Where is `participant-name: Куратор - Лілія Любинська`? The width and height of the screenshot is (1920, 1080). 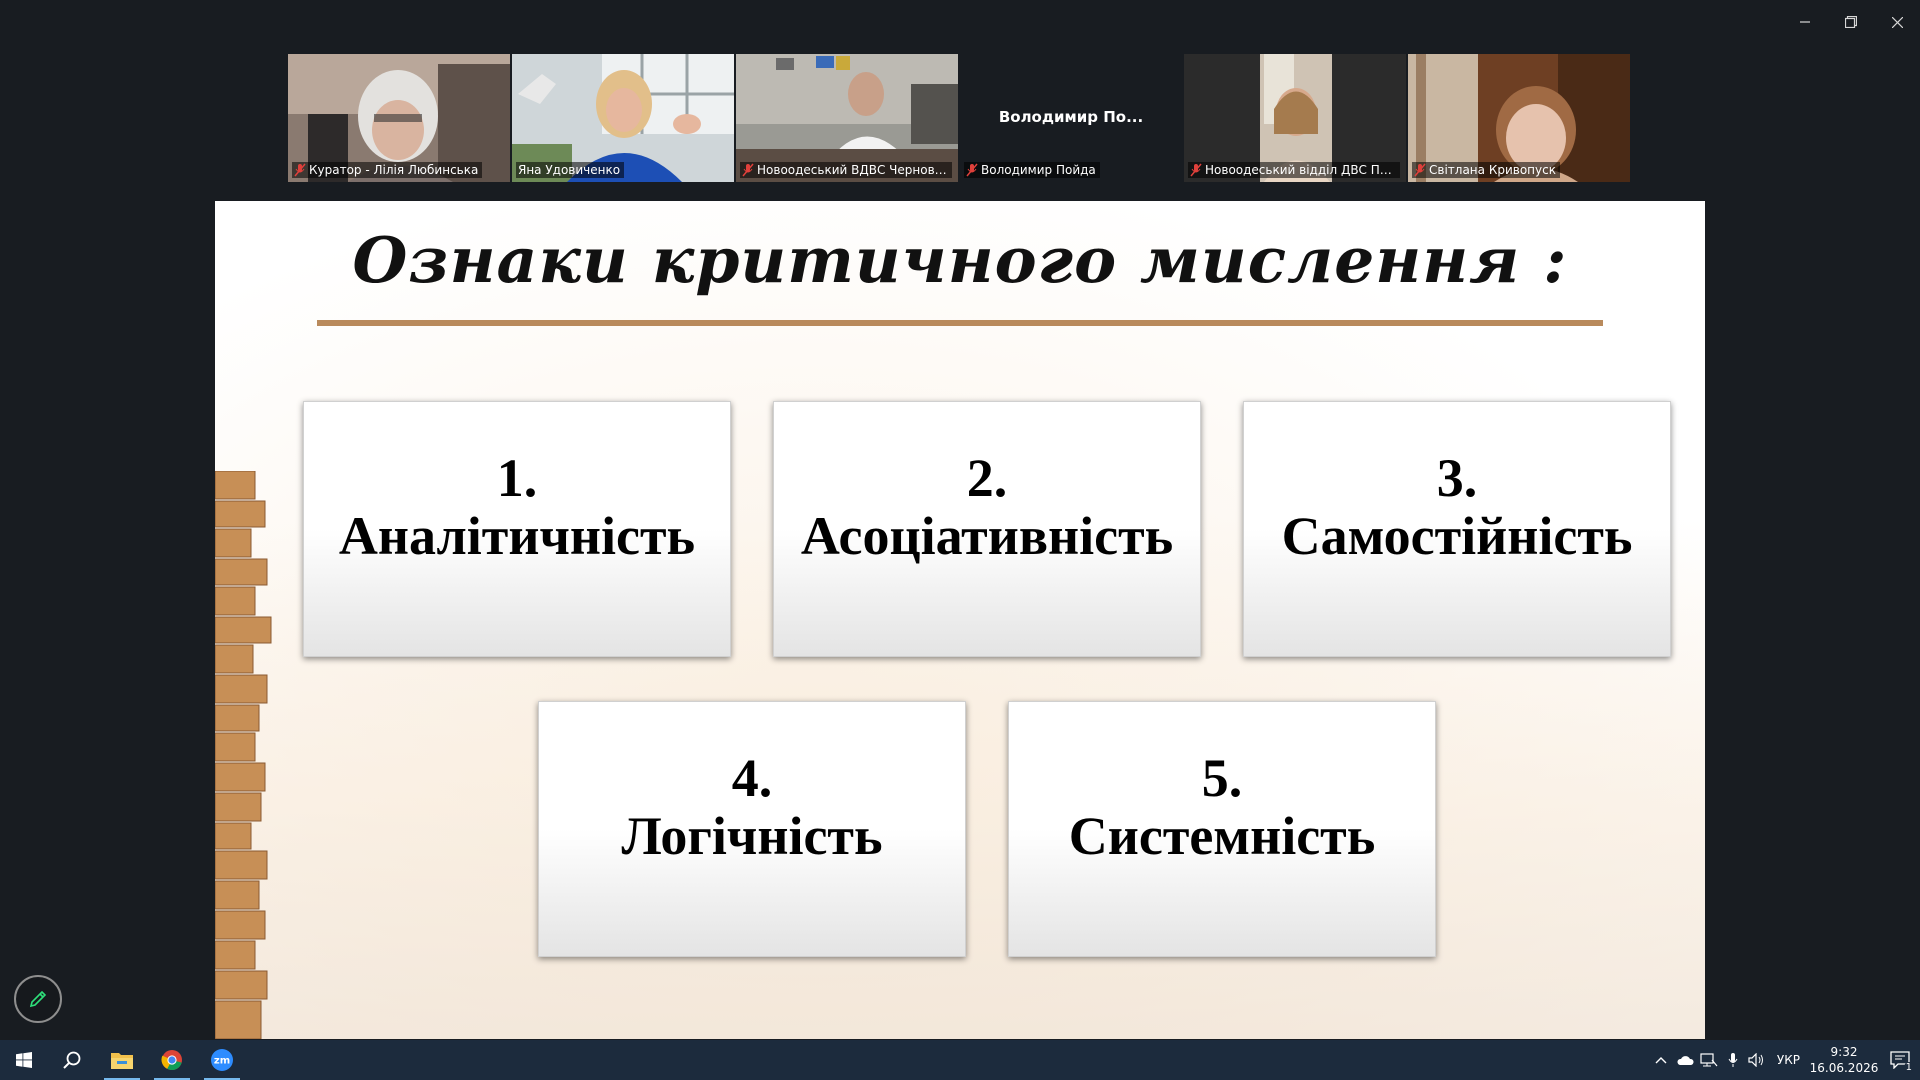
participant-name: Куратор - Лілія Любинська is located at coordinates (394, 170).